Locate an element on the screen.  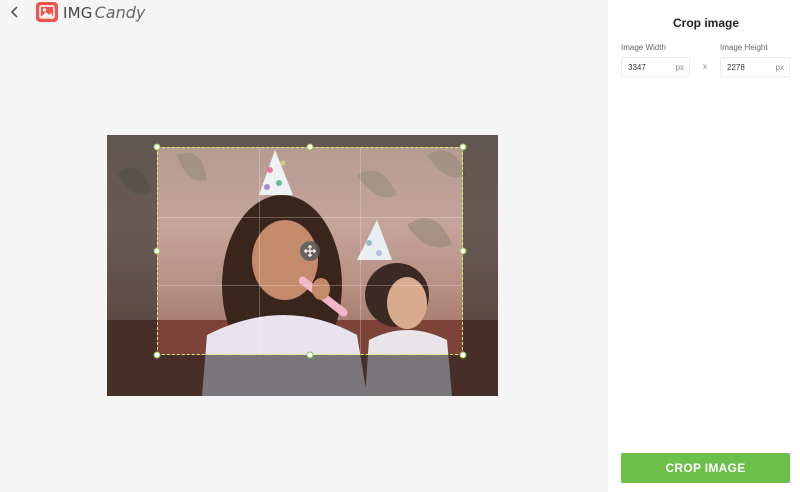
logo-text-candy: Candy is located at coordinates (120, 12).